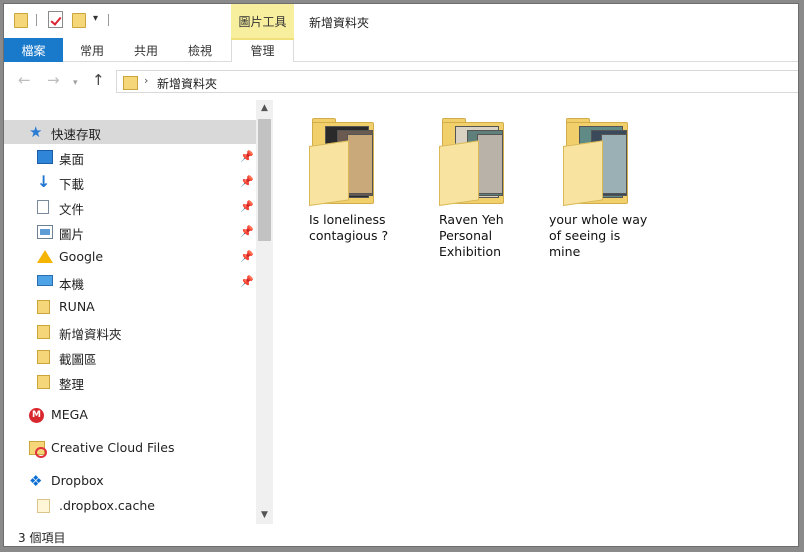  What do you see at coordinates (187, 83) in the screenshot?
I see `breadcrumb-current: 新增資料夾` at bounding box center [187, 83].